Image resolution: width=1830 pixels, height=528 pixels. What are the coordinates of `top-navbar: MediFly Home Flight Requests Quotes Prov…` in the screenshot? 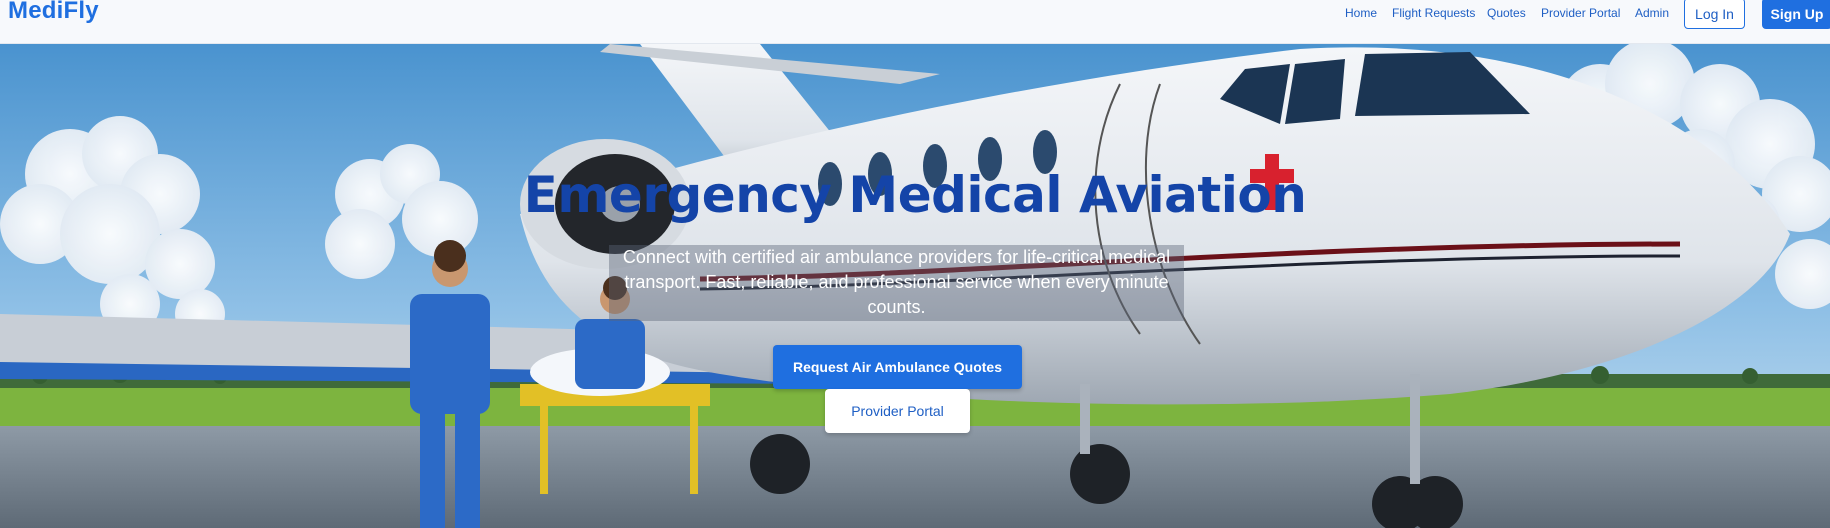 It's located at (915, 22).